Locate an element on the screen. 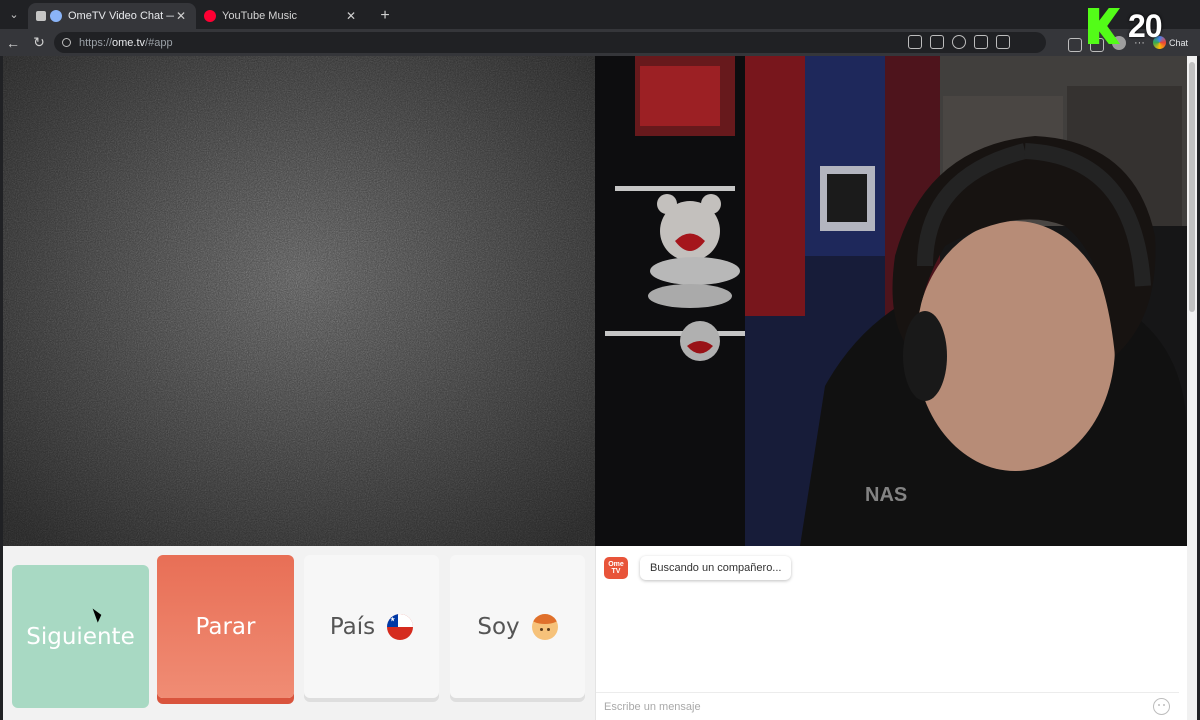 The width and height of the screenshot is (1200, 720). chat-controls: Siguiente Parar País Soy is located at coordinates (299, 633).